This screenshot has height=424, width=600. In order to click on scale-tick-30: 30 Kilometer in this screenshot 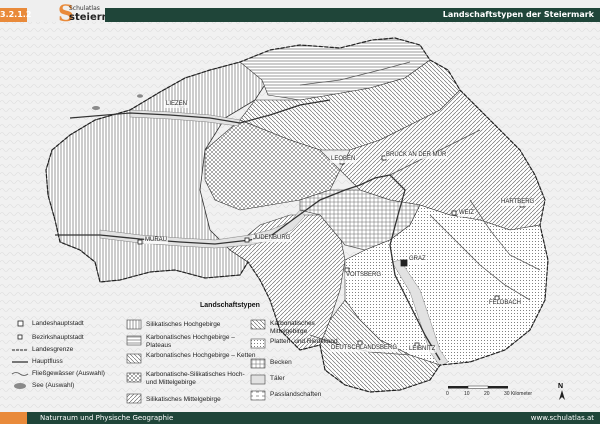, I will do `click(518, 394)`.